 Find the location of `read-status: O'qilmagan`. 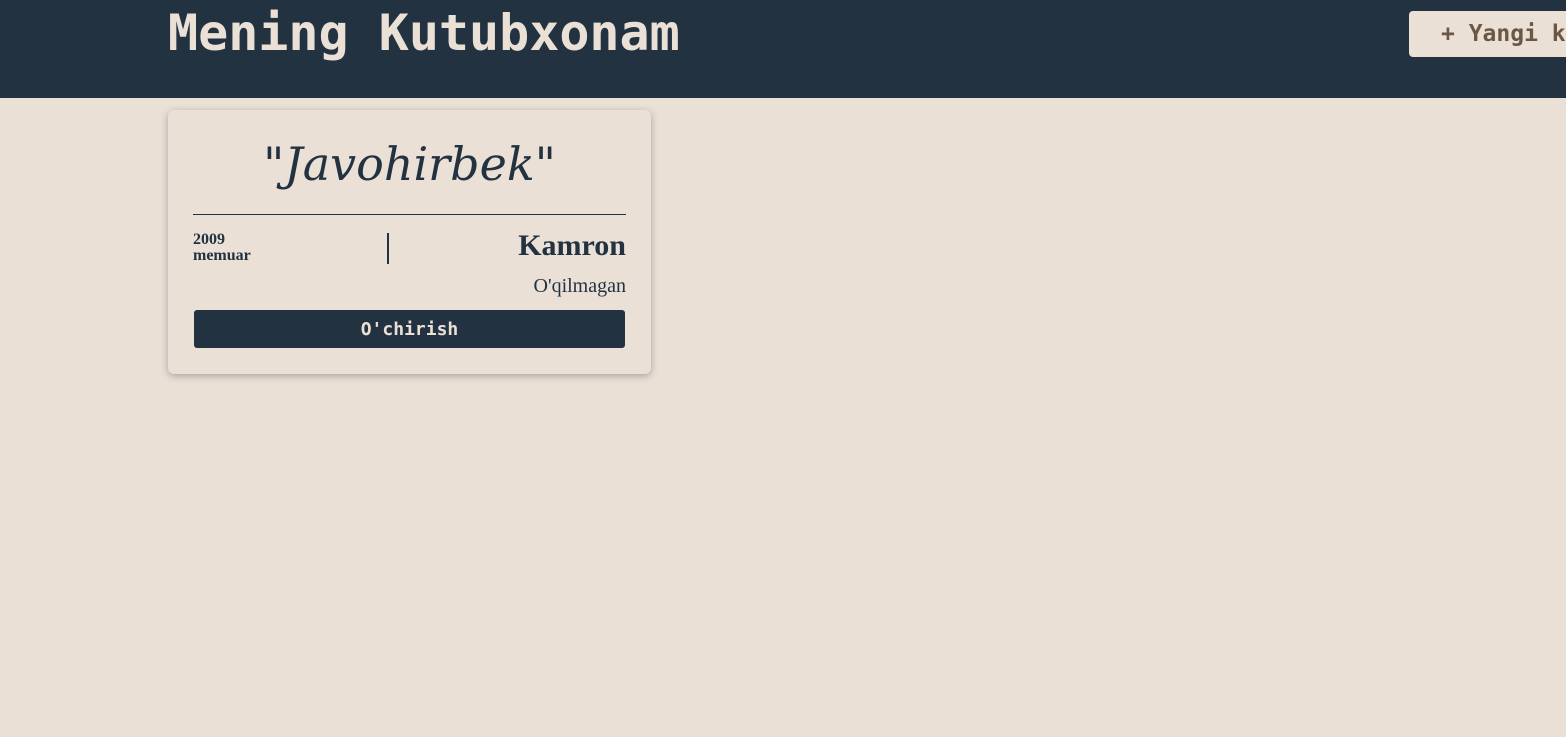

read-status: O'qilmagan is located at coordinates (579, 286).